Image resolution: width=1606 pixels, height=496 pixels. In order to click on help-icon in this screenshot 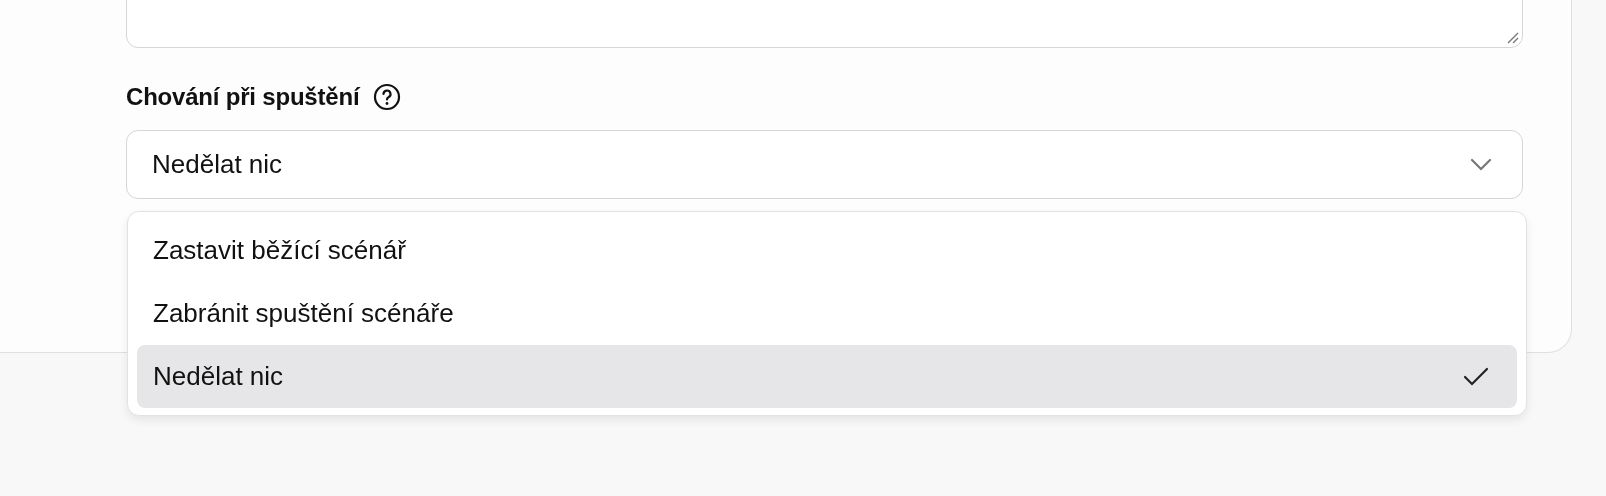, I will do `click(387, 97)`.